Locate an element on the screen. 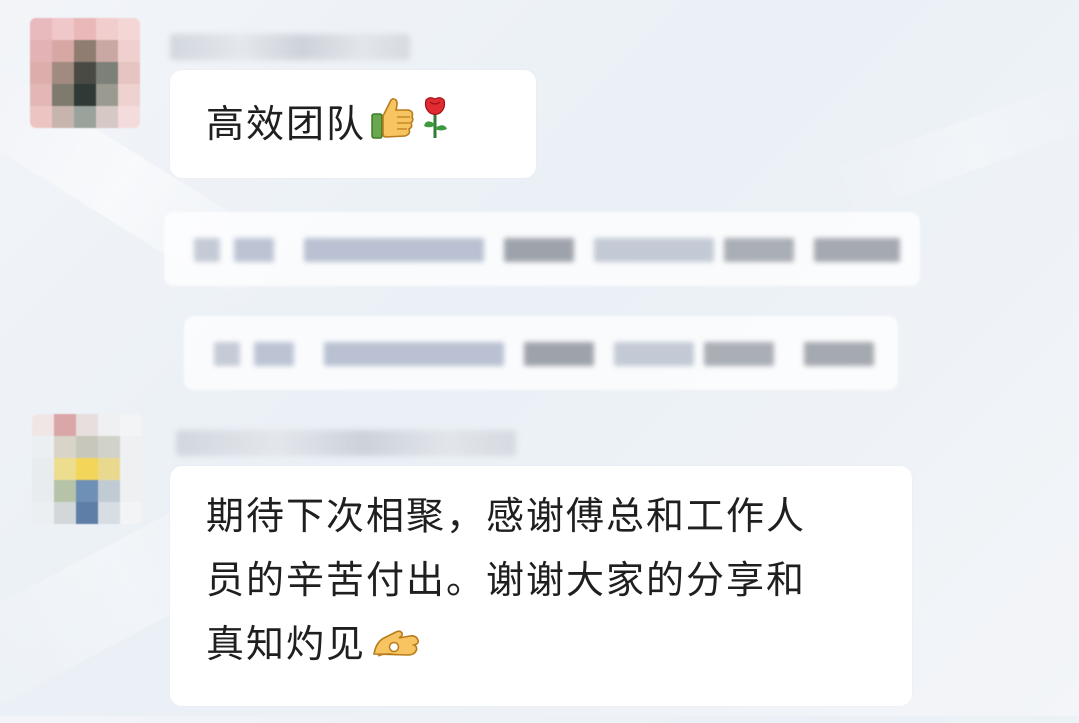  ok-hand-icon is located at coordinates (396, 647).